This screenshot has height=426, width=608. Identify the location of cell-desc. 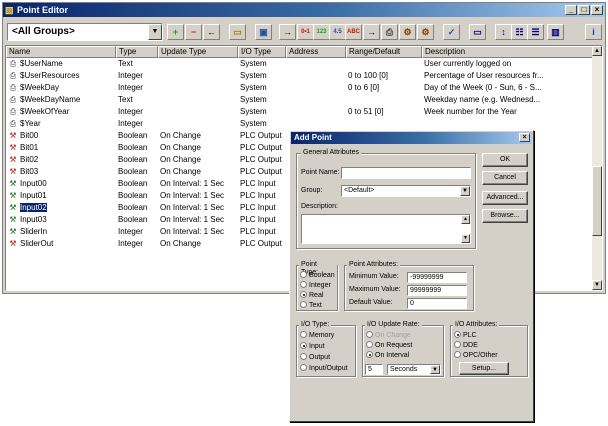
(507, 124).